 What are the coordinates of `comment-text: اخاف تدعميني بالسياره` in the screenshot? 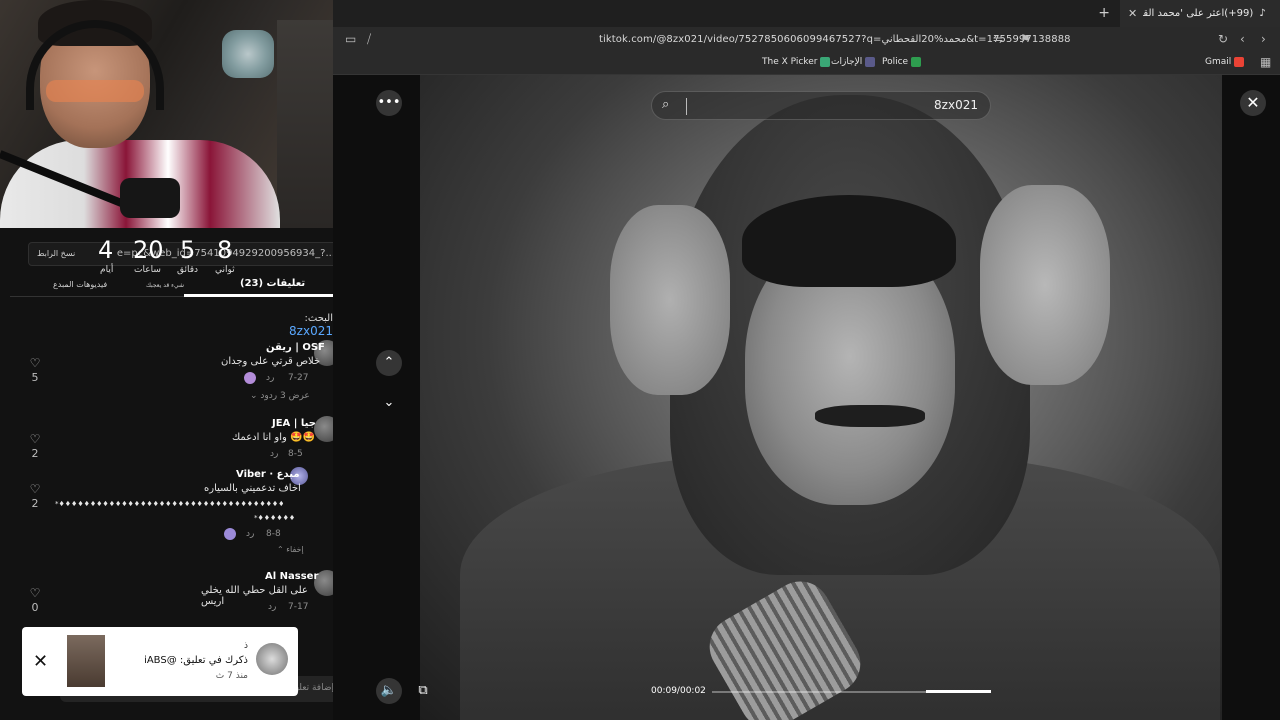 It's located at (252, 488).